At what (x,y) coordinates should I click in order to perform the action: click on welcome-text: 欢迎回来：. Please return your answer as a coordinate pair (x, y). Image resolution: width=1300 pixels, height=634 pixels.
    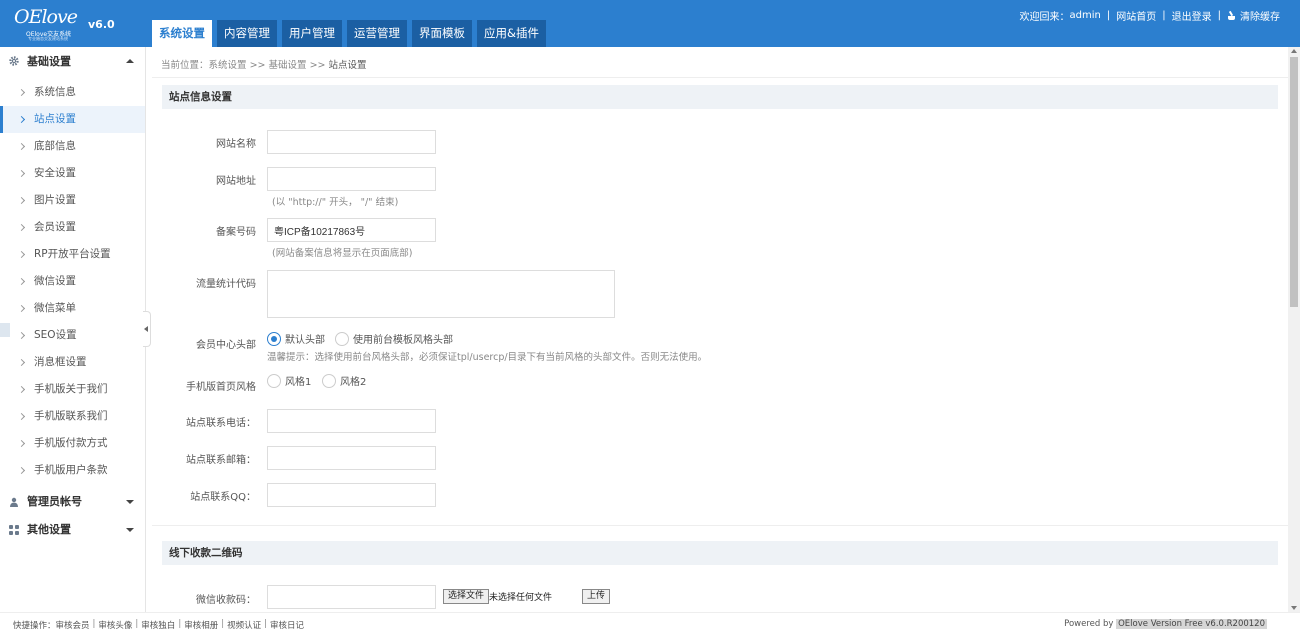
    Looking at the image, I should click on (1044, 17).